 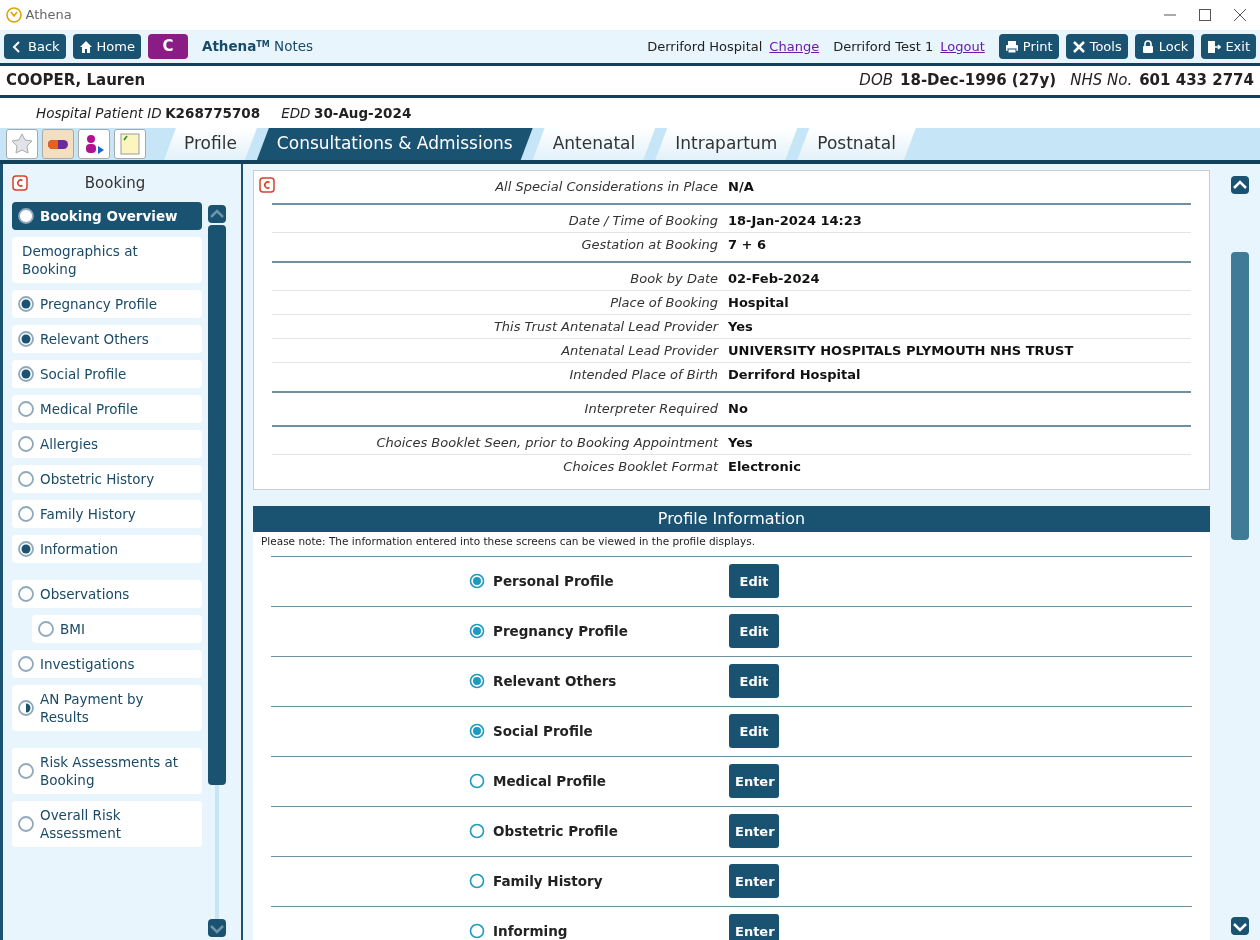 What do you see at coordinates (115, 183) in the screenshot?
I see `sidebar-title: Booking` at bounding box center [115, 183].